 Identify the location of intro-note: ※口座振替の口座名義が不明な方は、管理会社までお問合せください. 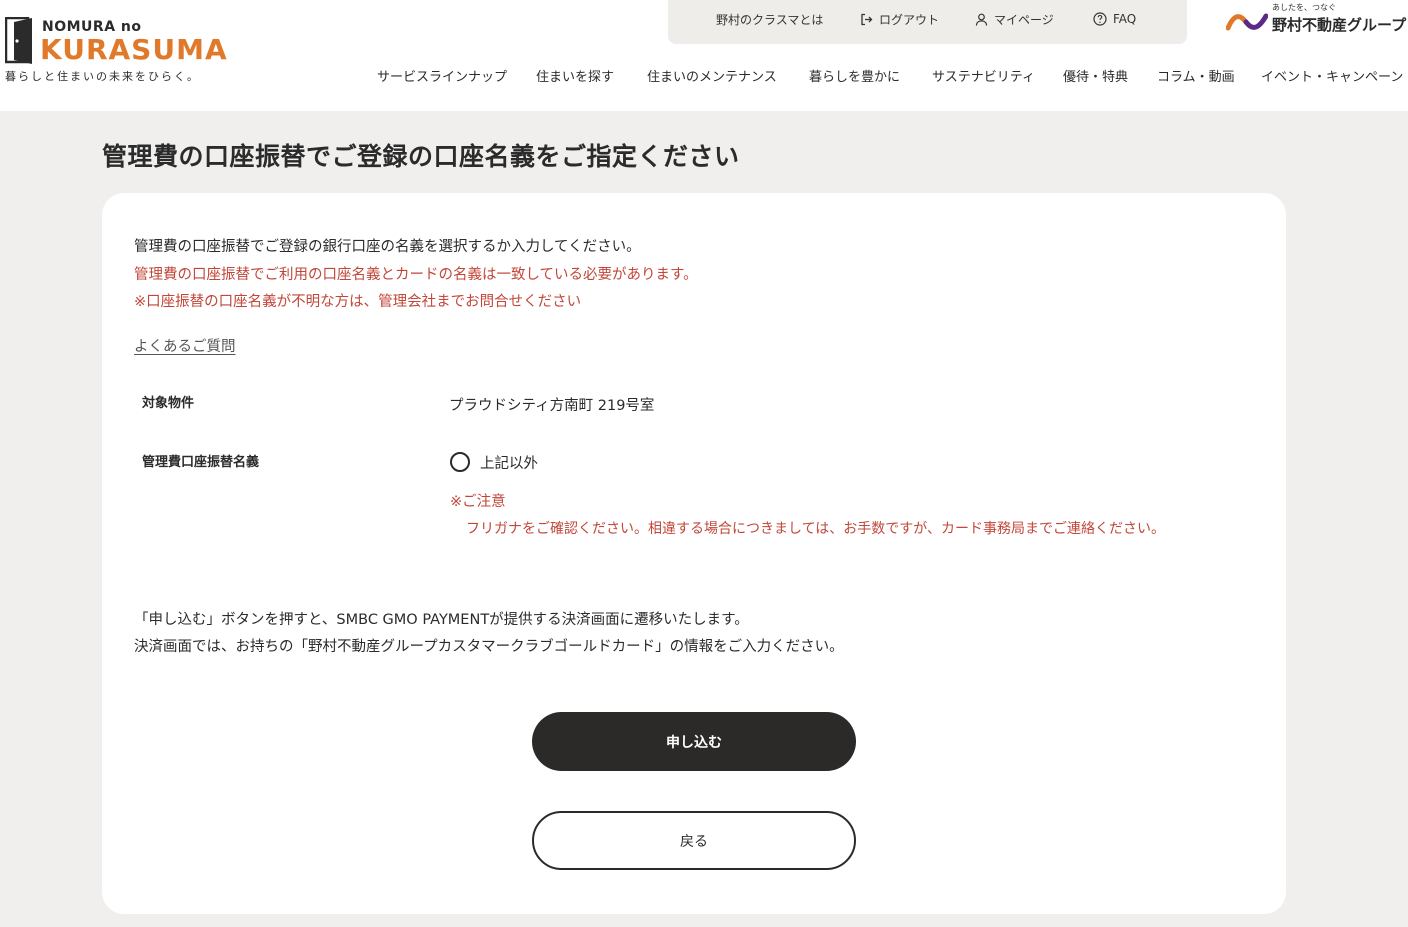
(358, 302).